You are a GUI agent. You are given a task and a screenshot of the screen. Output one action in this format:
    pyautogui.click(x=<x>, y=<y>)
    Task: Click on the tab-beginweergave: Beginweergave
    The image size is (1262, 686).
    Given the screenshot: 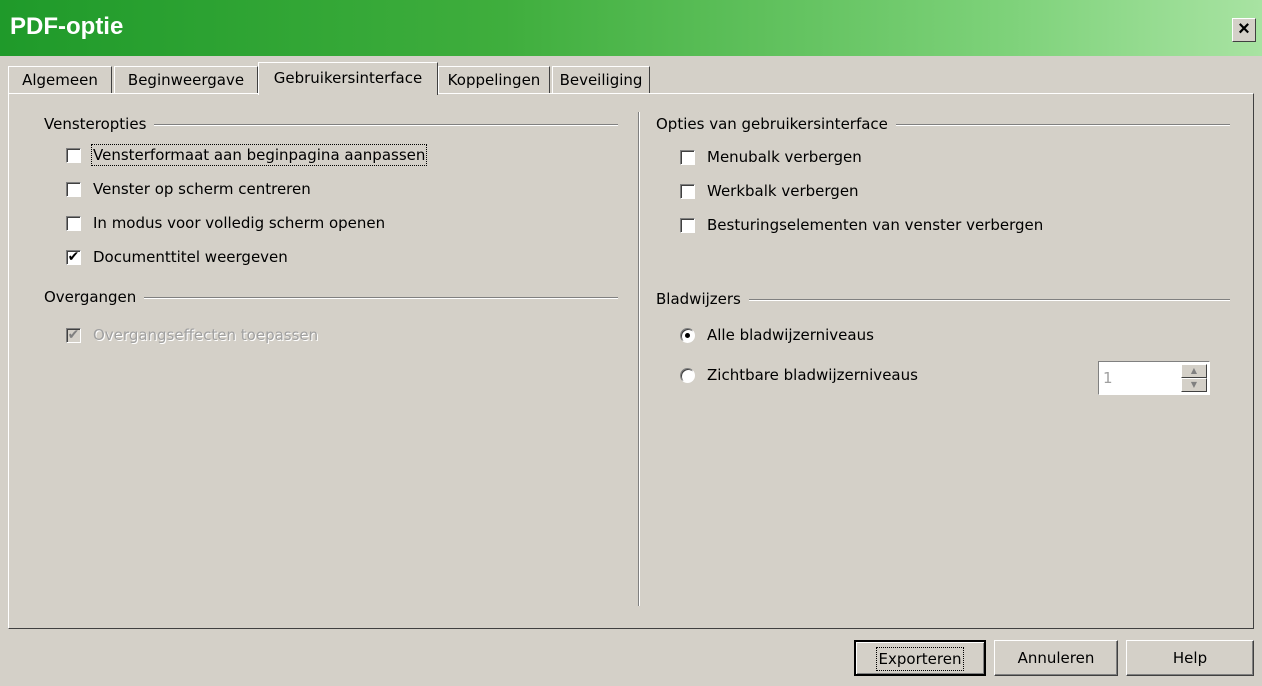 What is the action you would take?
    pyautogui.click(x=186, y=80)
    